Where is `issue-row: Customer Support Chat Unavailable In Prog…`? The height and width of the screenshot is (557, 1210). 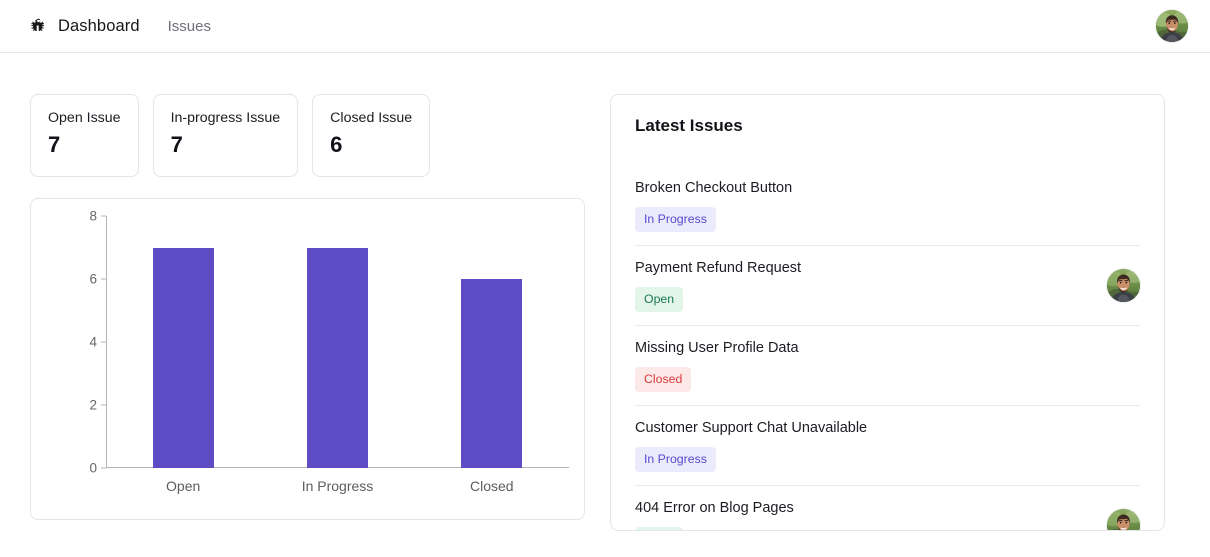
issue-row: Customer Support Chat Unavailable In Prog… is located at coordinates (887, 446).